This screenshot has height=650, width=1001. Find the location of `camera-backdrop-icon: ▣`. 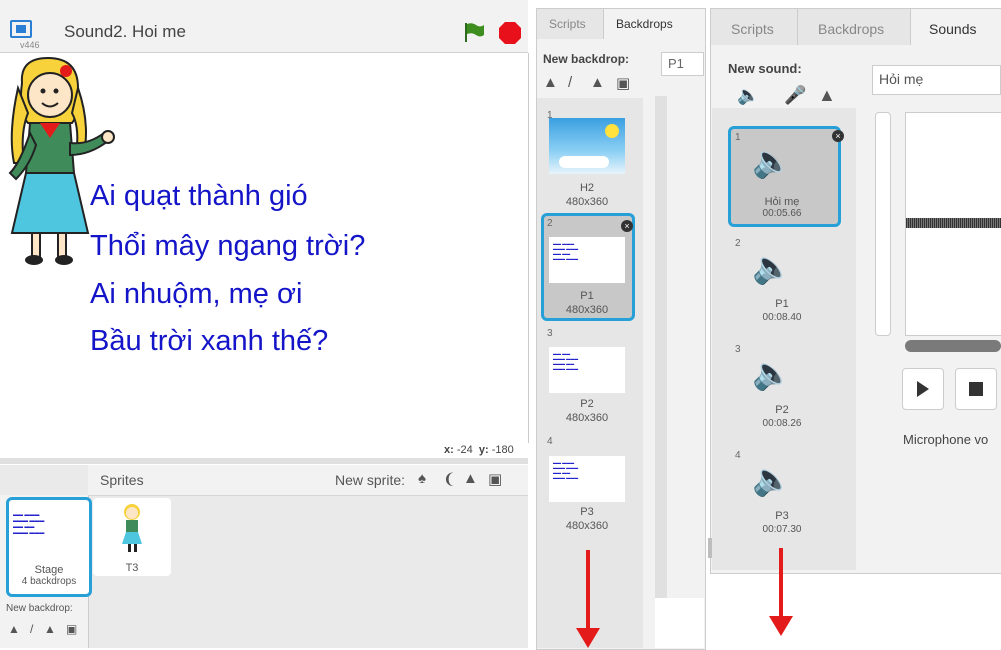

camera-backdrop-icon: ▣ is located at coordinates (71, 629).